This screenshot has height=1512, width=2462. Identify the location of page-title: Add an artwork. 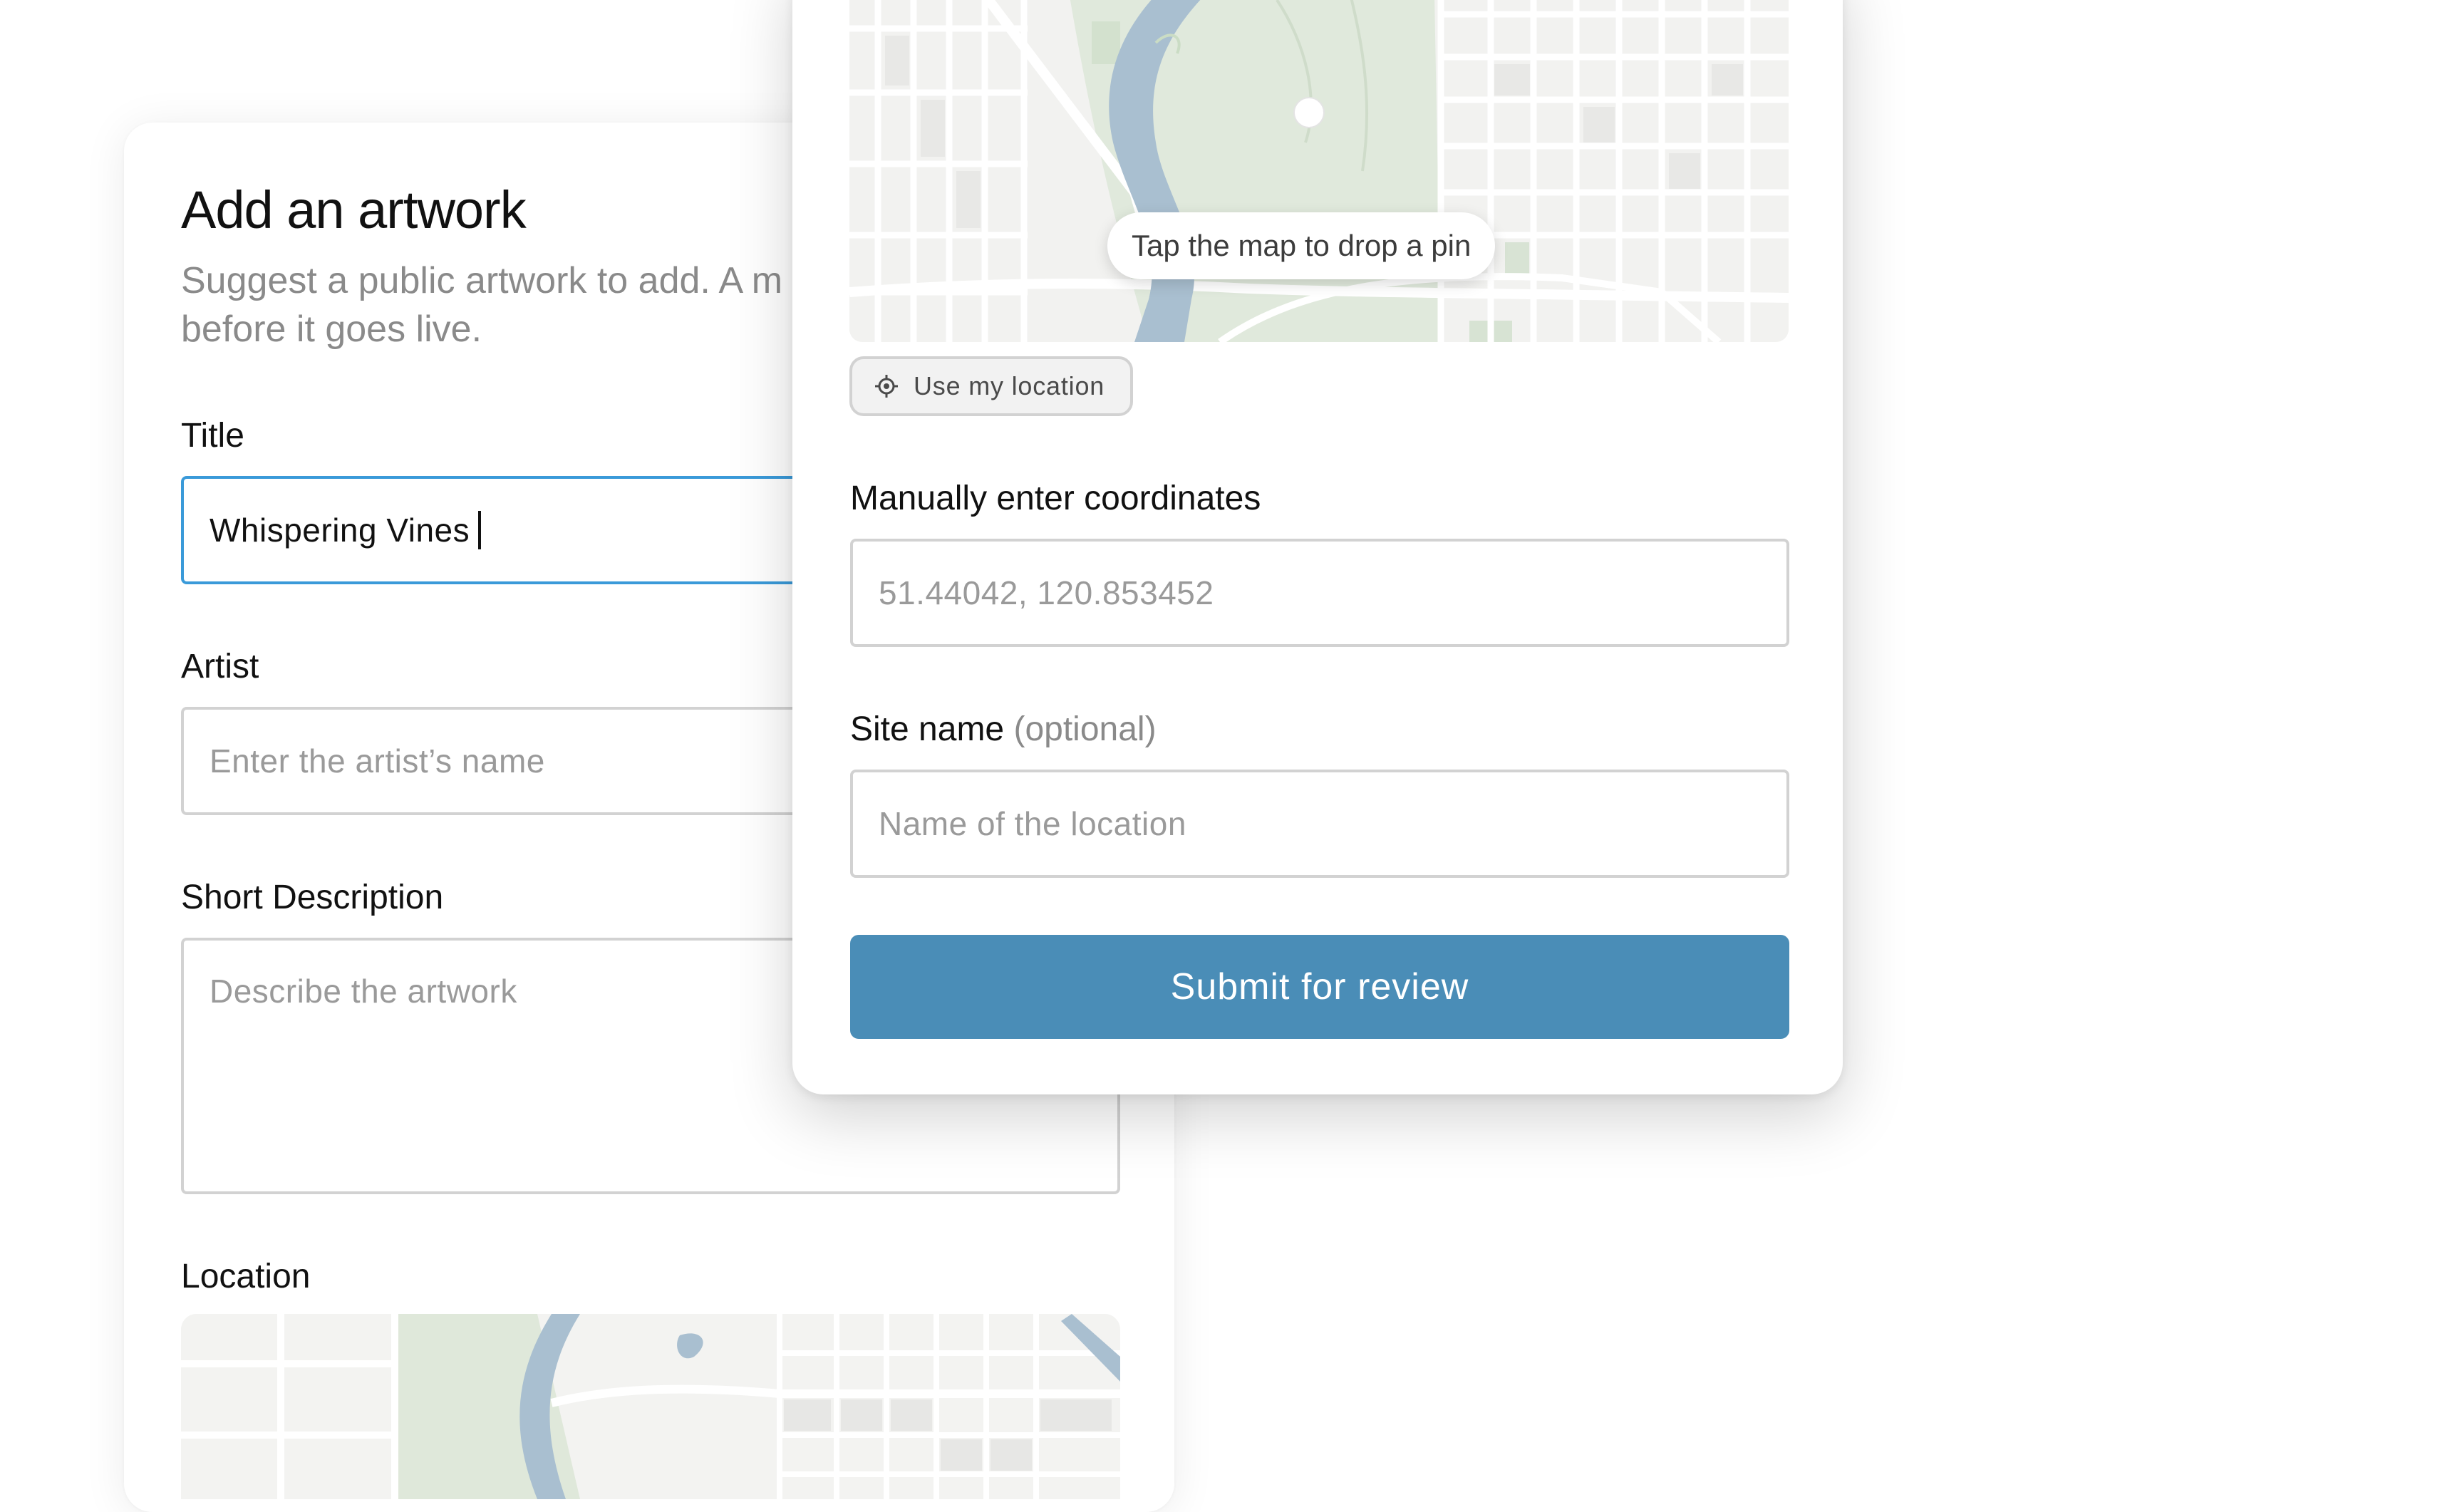
(354, 209).